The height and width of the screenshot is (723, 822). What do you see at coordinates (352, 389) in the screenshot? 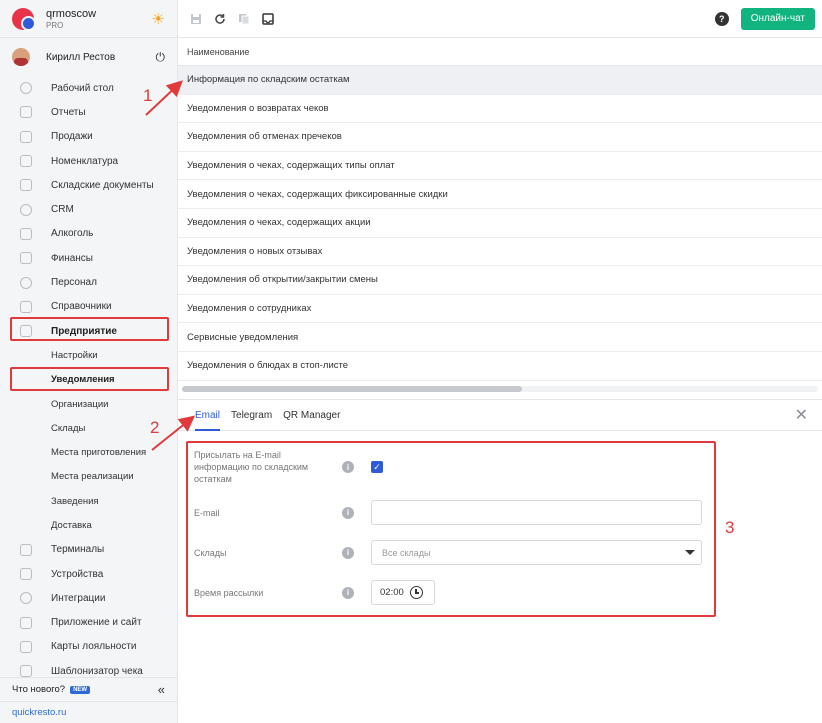
I see `scrollbar-thumb` at bounding box center [352, 389].